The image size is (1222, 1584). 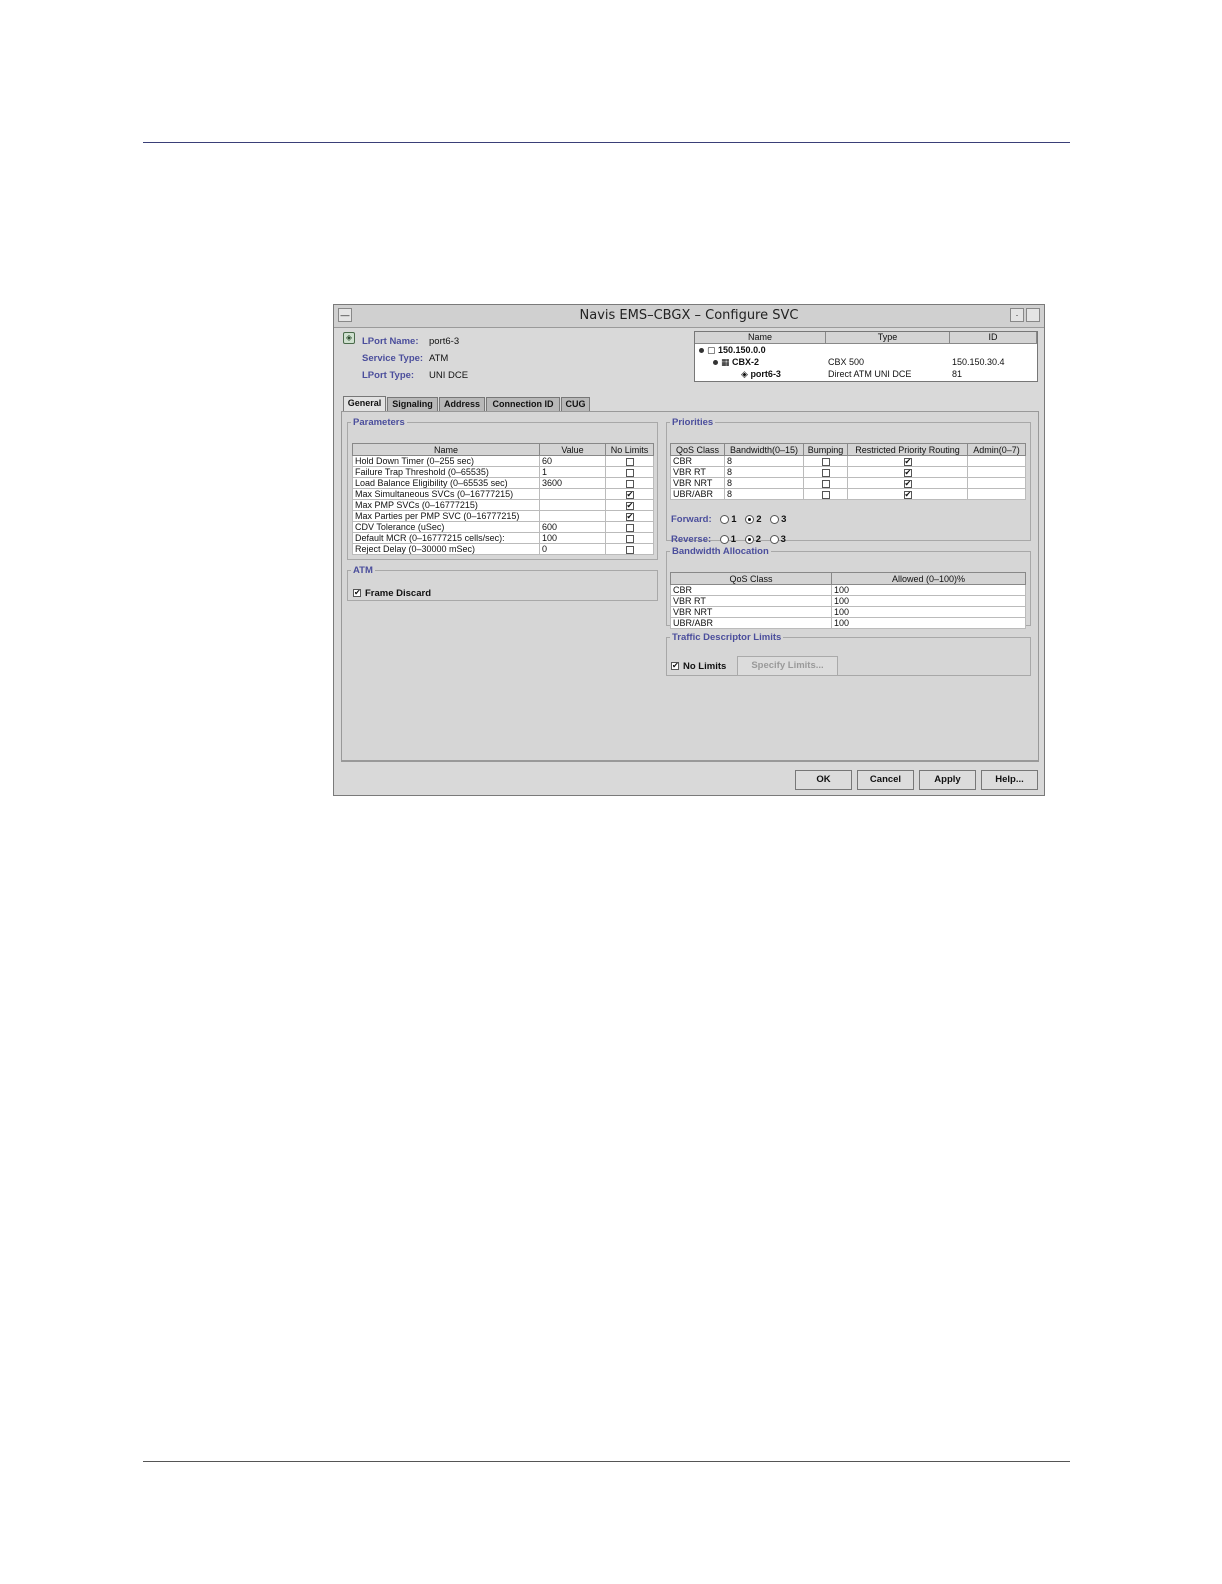 I want to click on prio-qos-cell: CBR, so click(x=697, y=461).